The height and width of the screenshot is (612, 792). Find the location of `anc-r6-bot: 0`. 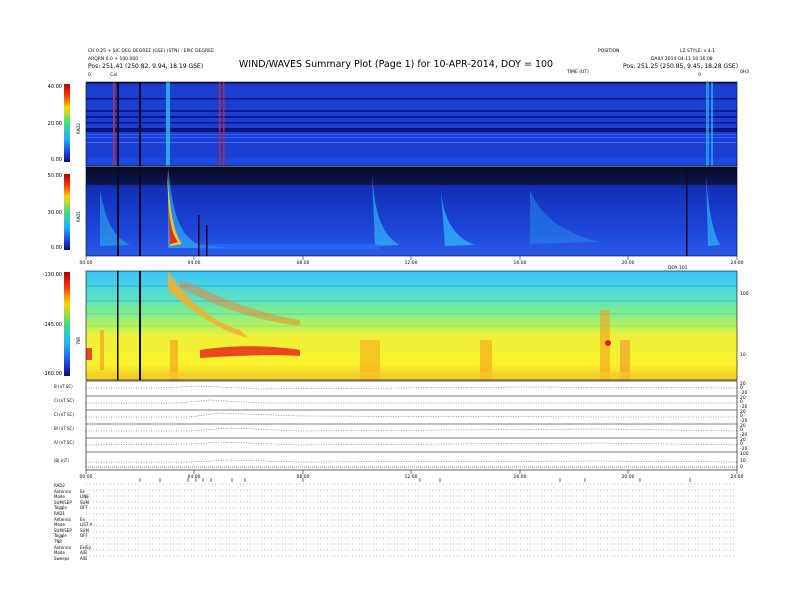

anc-r6-bot: 0 is located at coordinates (741, 467).